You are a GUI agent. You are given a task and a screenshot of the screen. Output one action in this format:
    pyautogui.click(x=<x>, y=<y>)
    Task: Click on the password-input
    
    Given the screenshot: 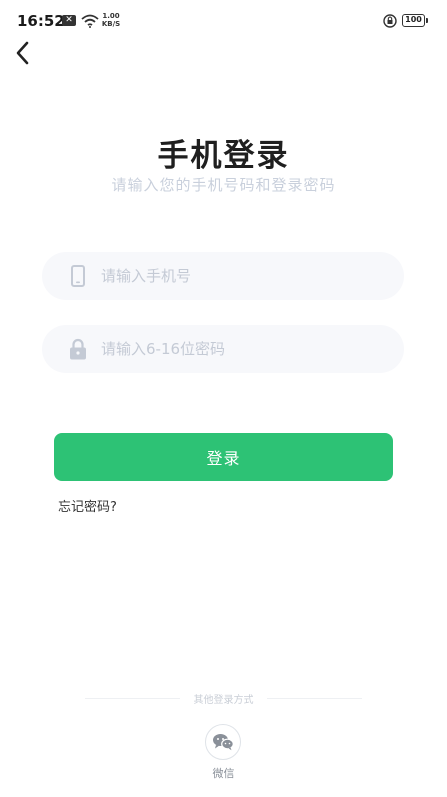 What is the action you would take?
    pyautogui.click(x=241, y=349)
    